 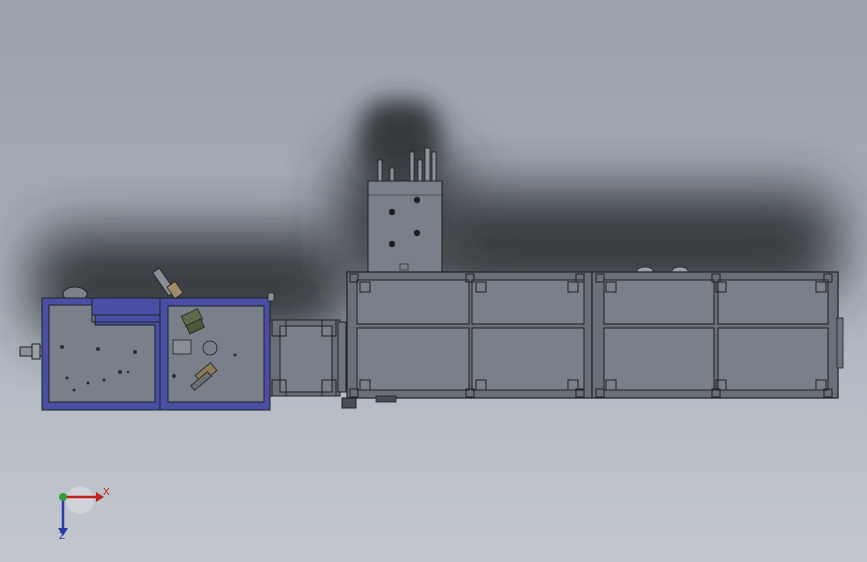 What do you see at coordinates (62, 536) in the screenshot?
I see `z-axis-label: Z` at bounding box center [62, 536].